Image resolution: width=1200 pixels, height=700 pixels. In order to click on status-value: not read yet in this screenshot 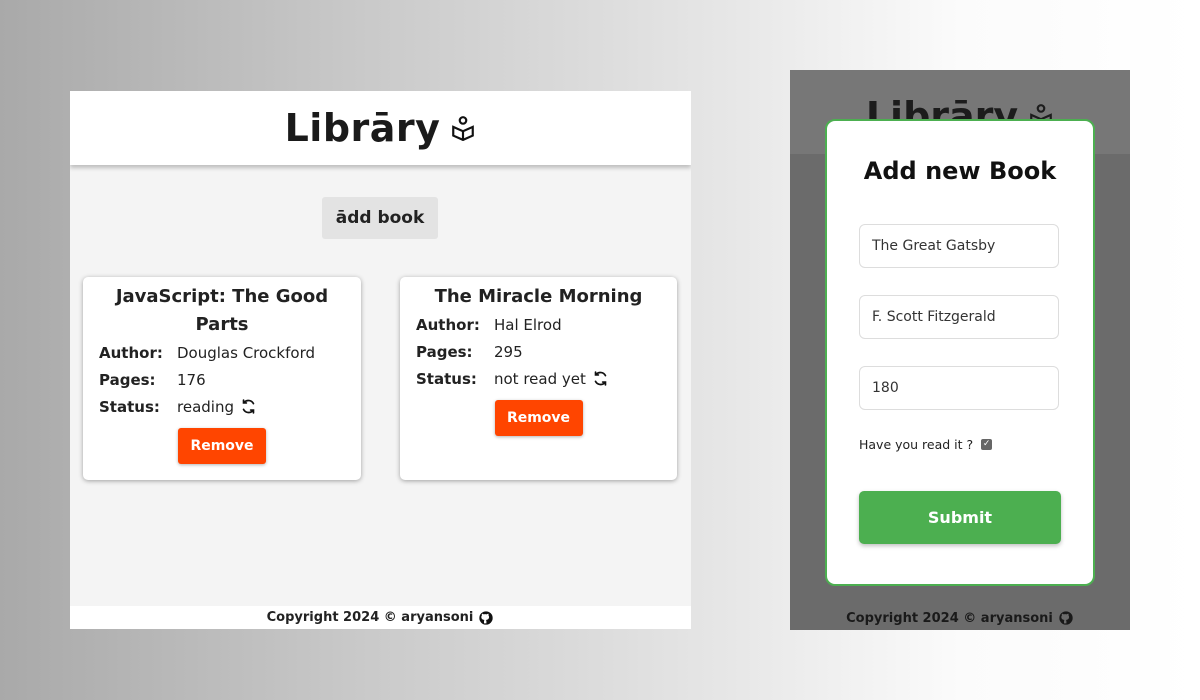, I will do `click(540, 378)`.